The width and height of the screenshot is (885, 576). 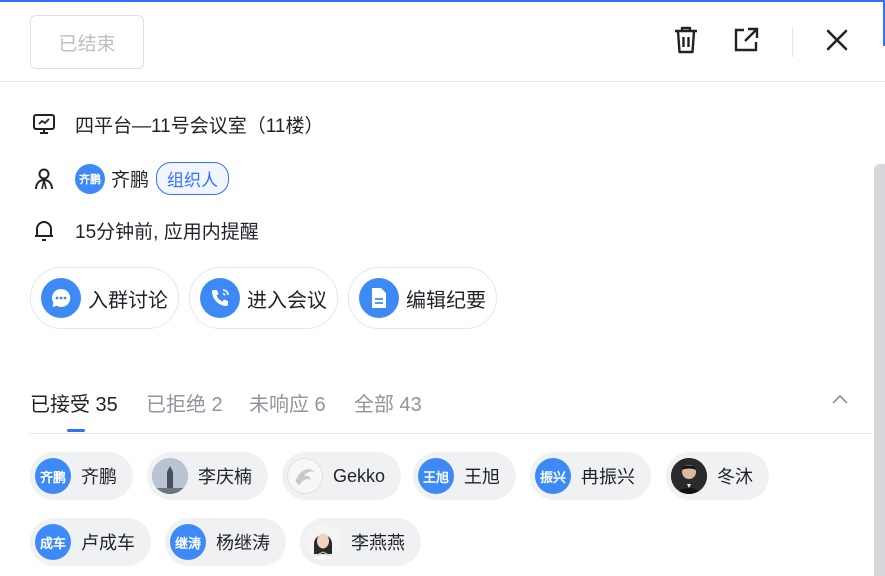 I want to click on attendee-name: 齐鹏, so click(x=99, y=477).